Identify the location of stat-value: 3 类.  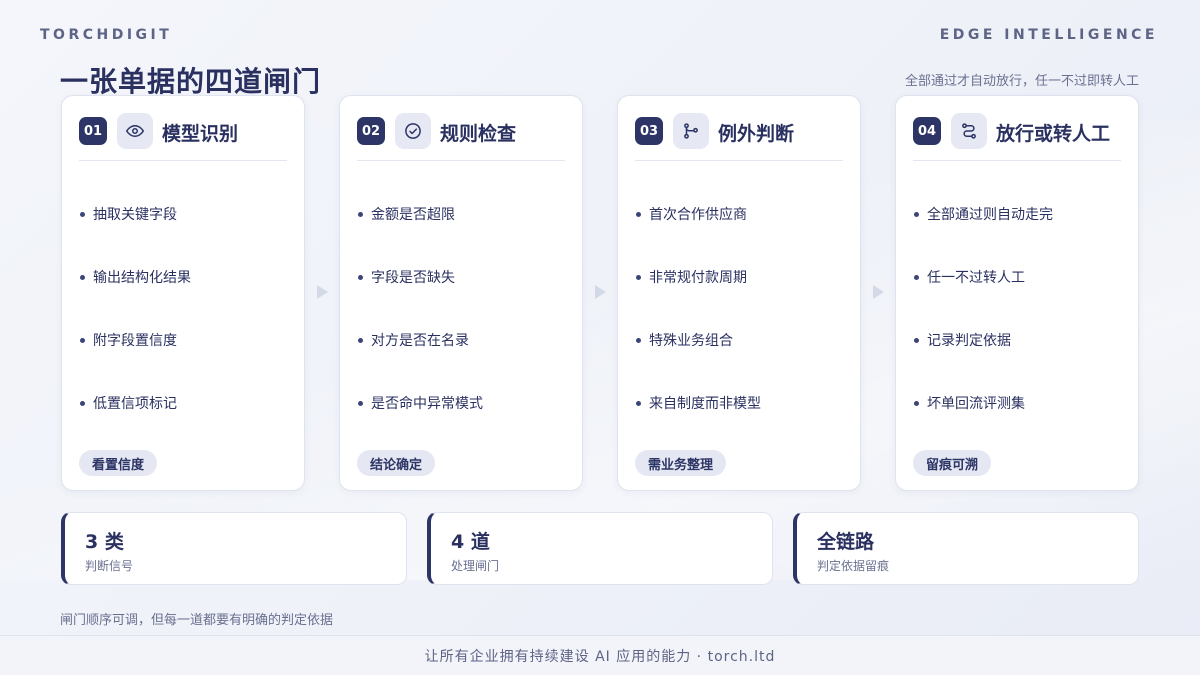
(104, 542).